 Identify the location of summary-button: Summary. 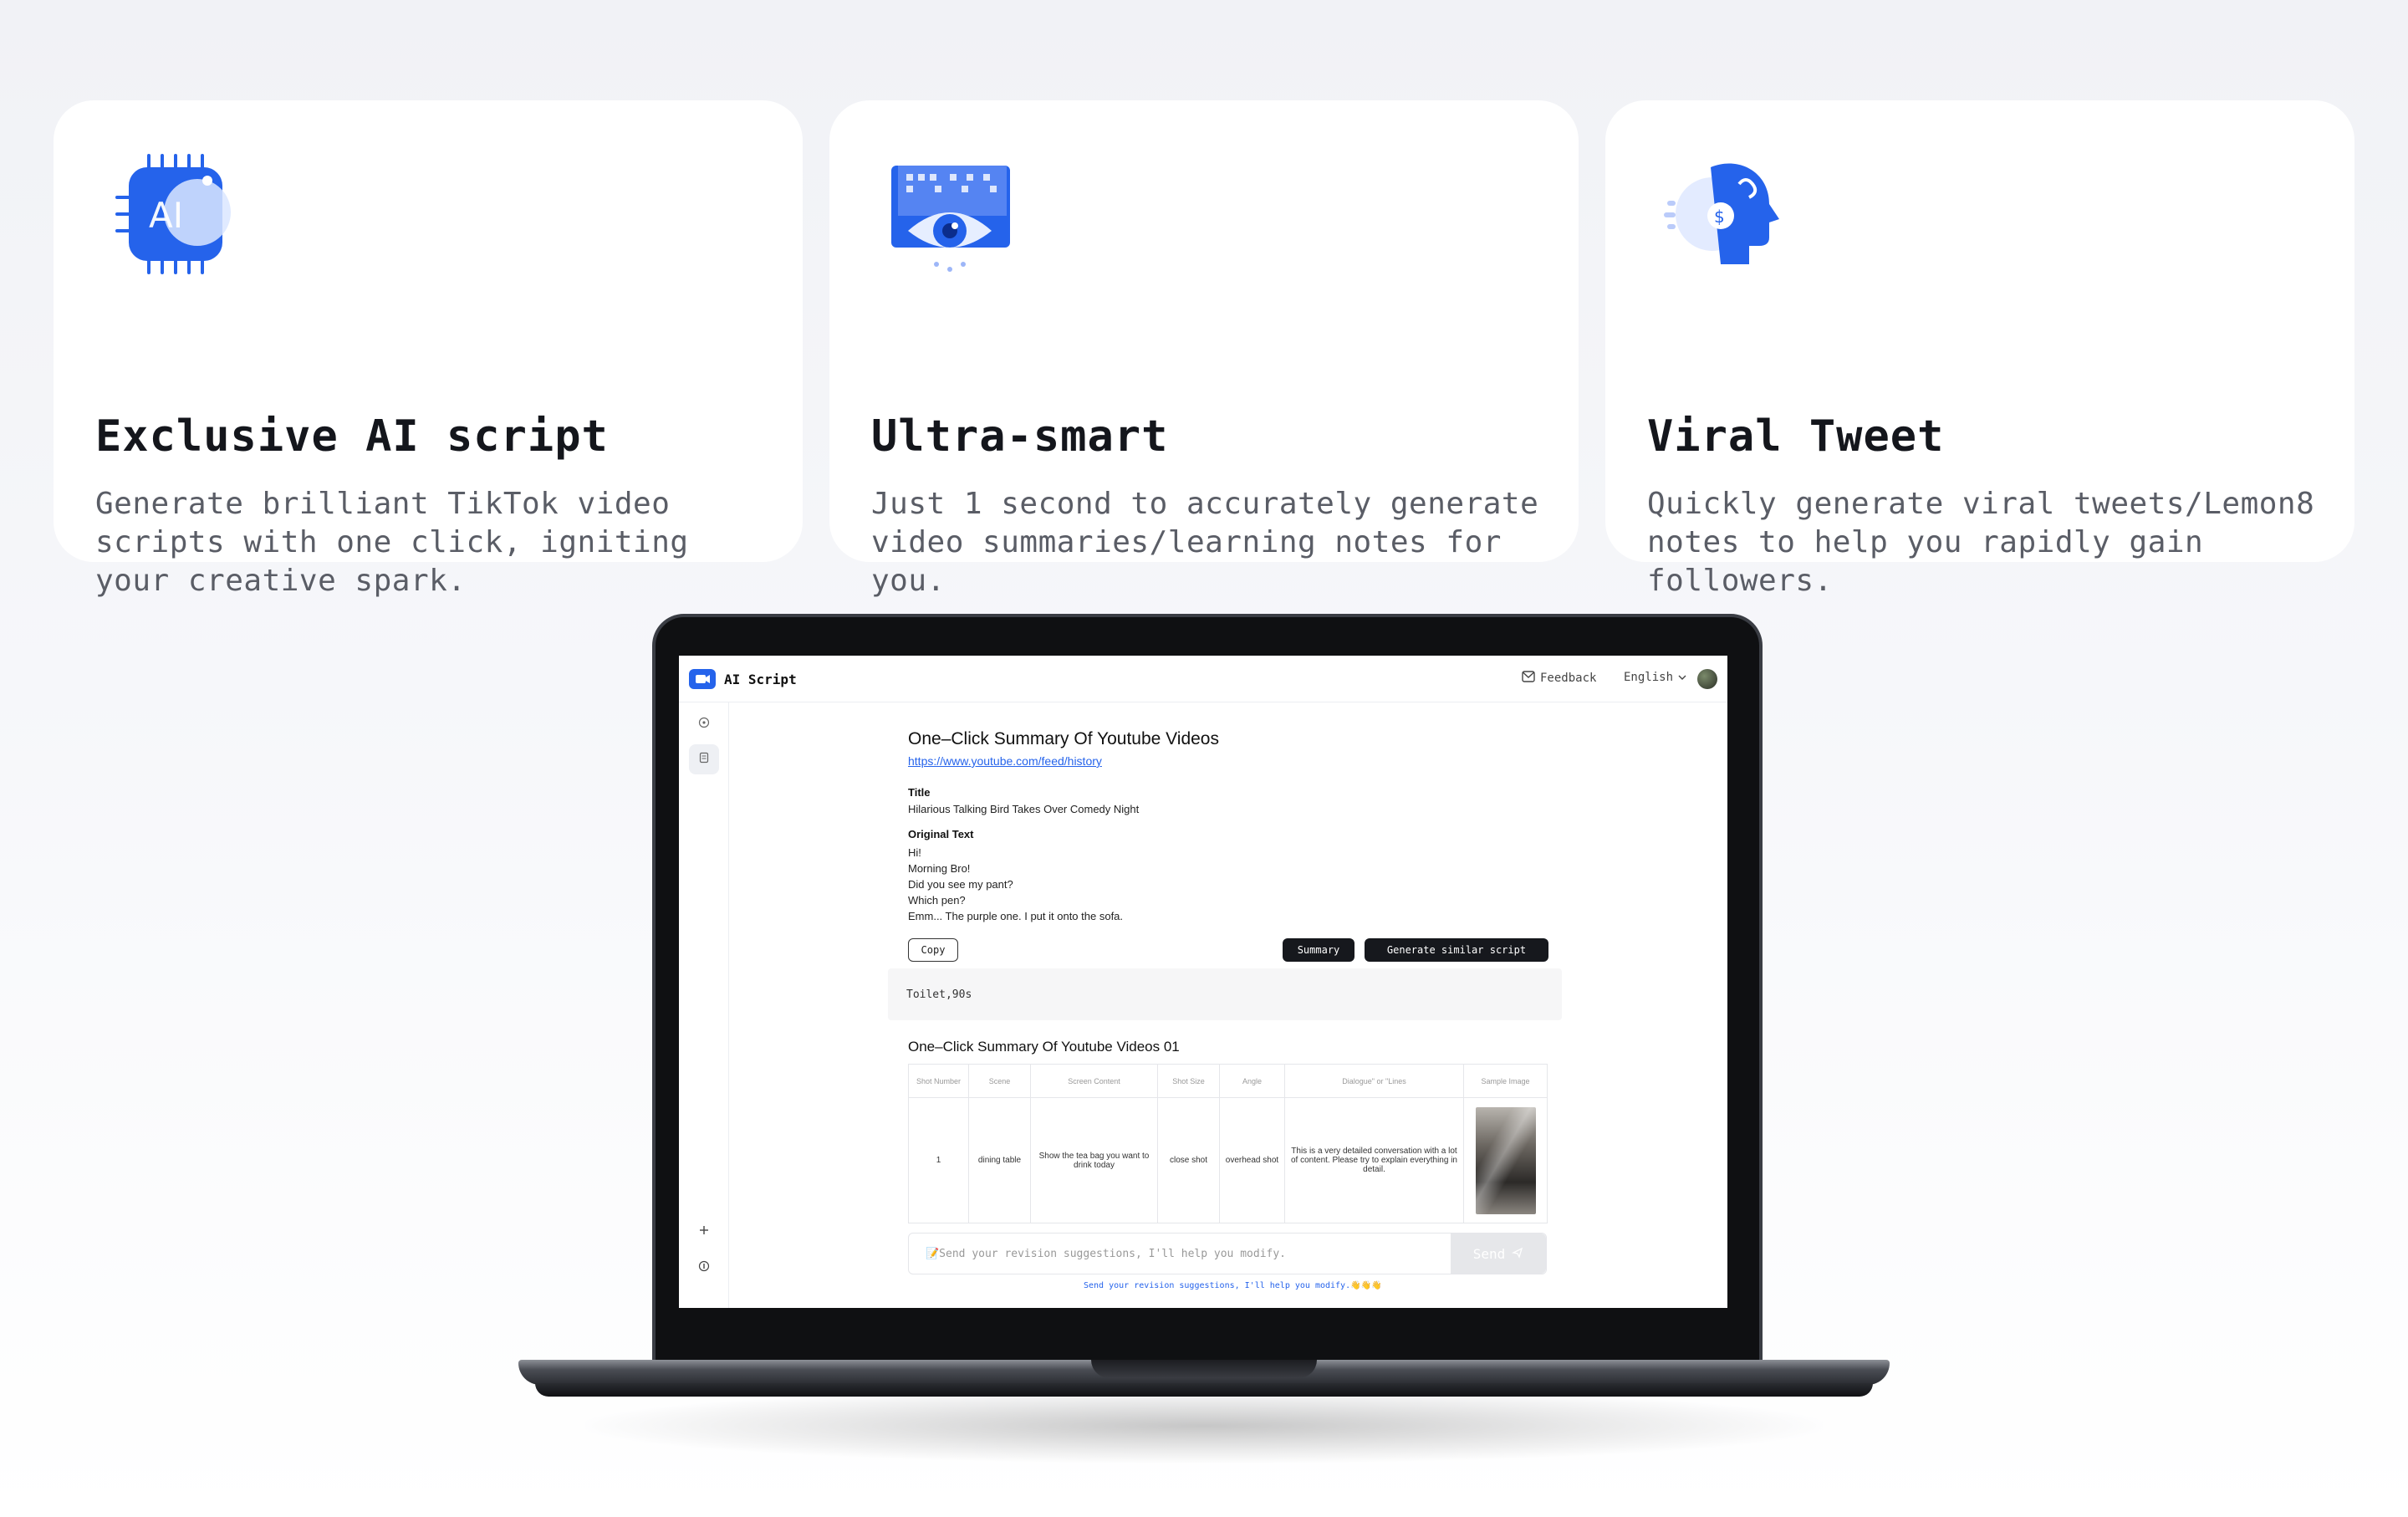
(1318, 950).